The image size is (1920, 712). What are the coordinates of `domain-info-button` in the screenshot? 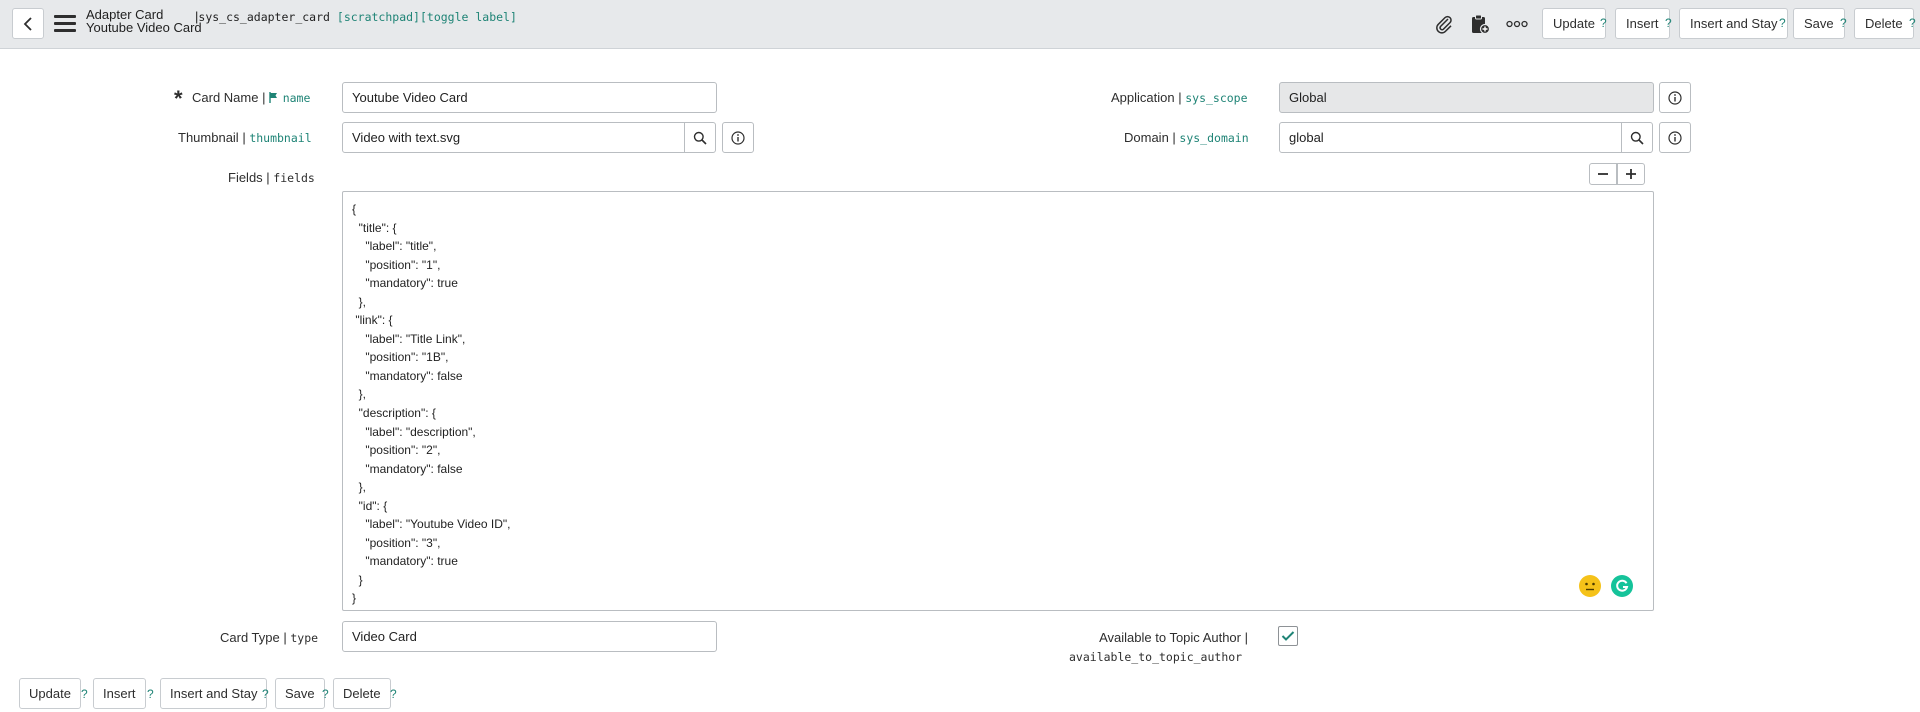 It's located at (1675, 137).